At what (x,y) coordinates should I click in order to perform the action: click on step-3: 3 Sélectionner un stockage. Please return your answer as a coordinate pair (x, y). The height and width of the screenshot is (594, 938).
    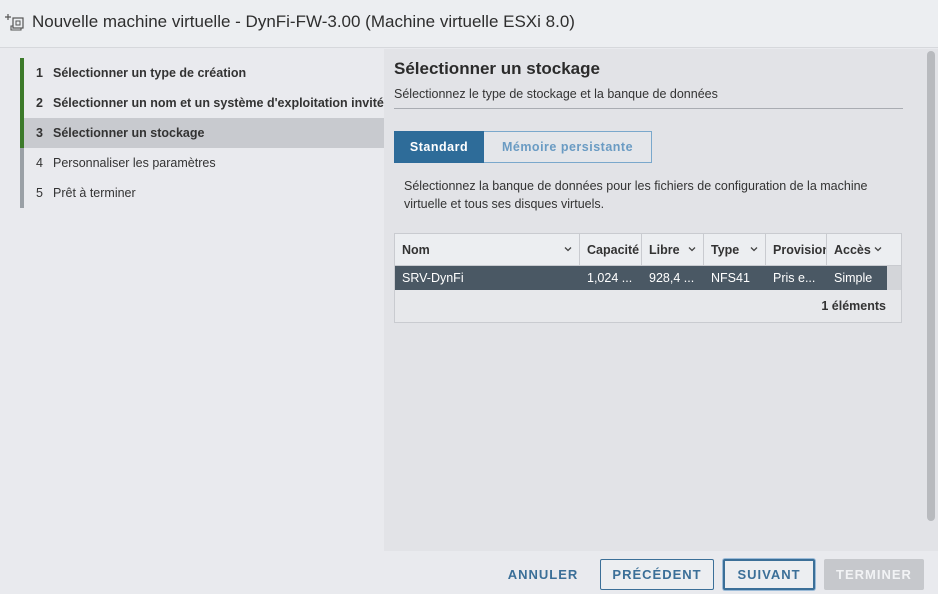
    Looking at the image, I should click on (202, 133).